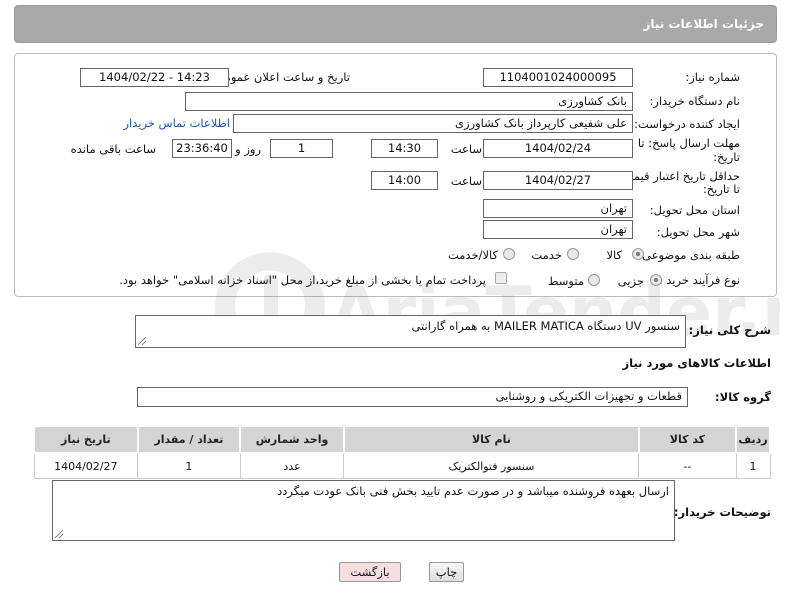  I want to click on announce-date-label: تاریخ و ساعت اعلان عمومی:, so click(280, 77).